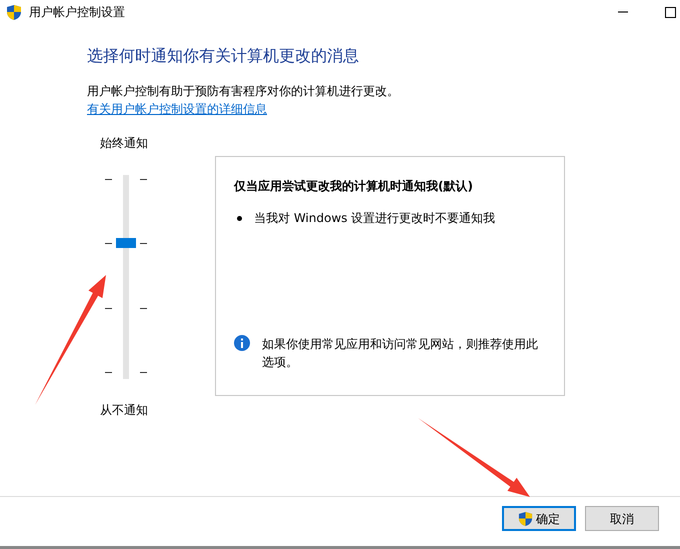 This screenshot has height=549, width=680. I want to click on bullet-icon, so click(239, 218).